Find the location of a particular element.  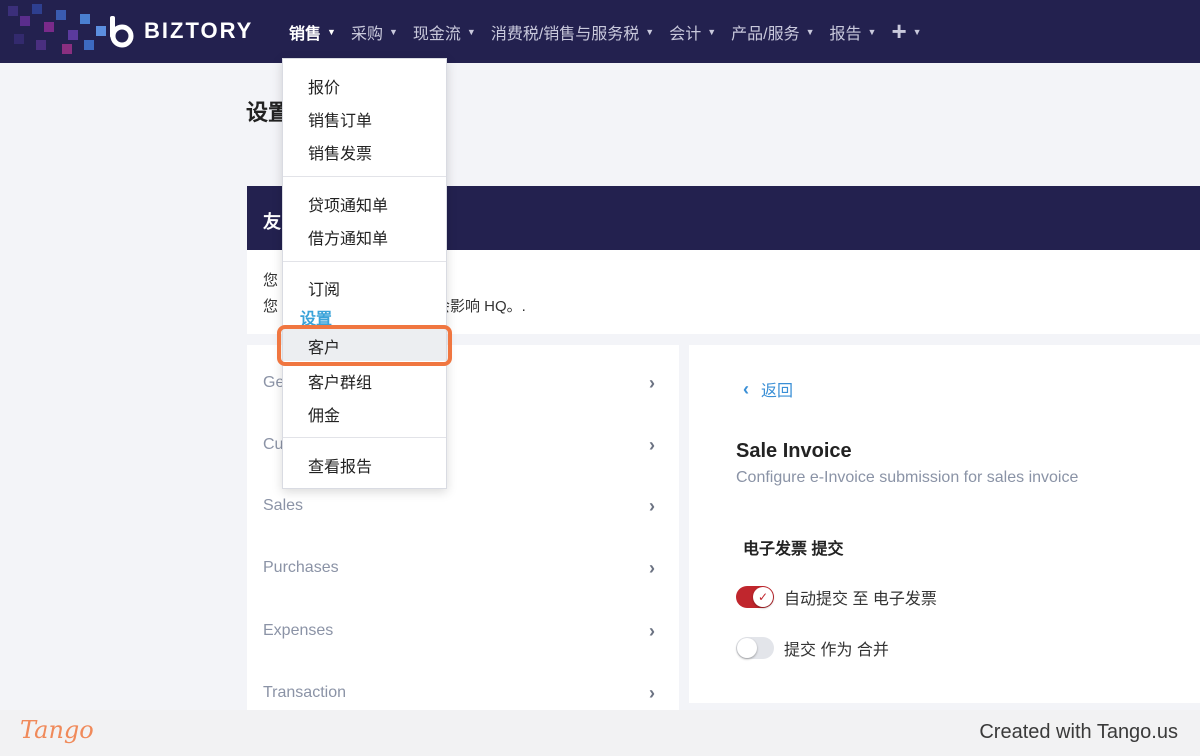

consolidate-label: 提交 作为 合并 is located at coordinates (836, 650).